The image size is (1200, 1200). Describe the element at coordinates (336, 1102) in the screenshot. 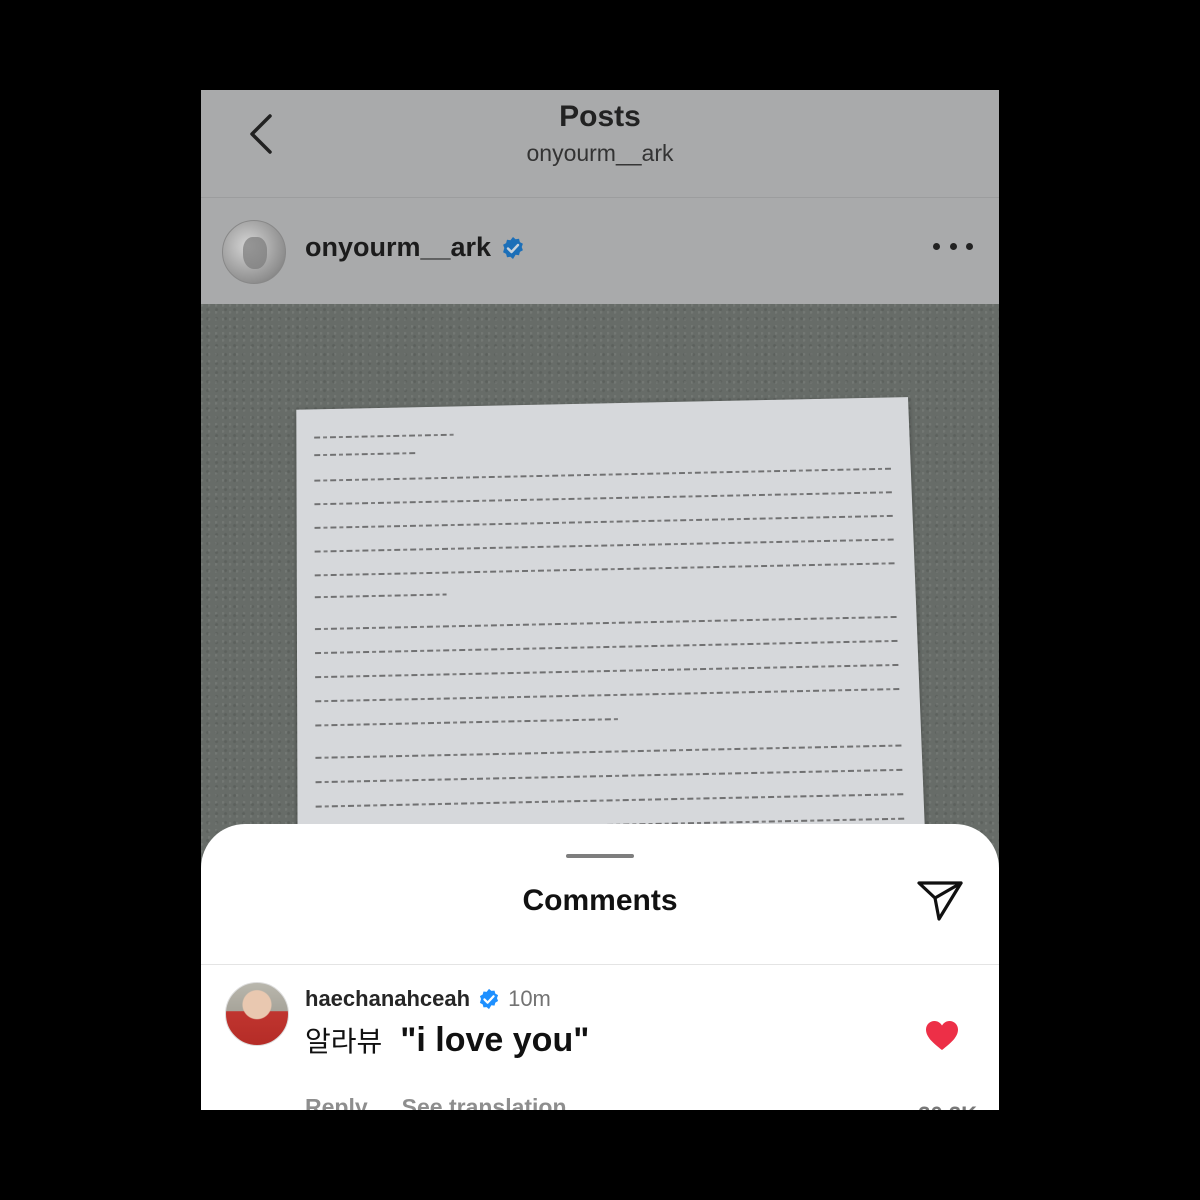

I see `reply-button: Reply` at that location.